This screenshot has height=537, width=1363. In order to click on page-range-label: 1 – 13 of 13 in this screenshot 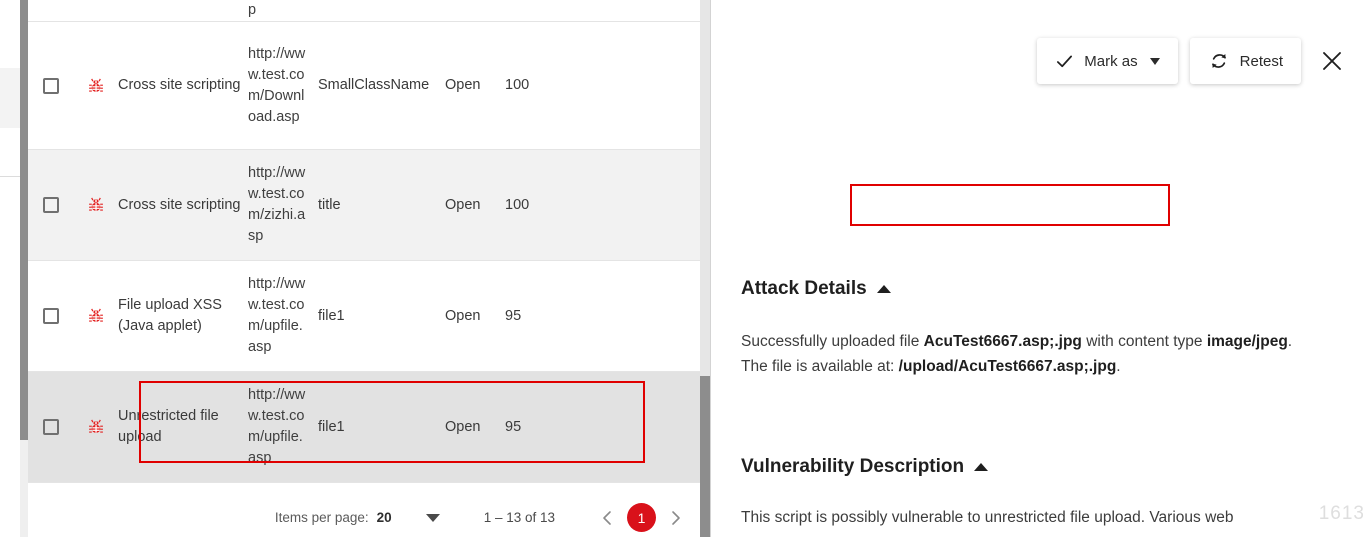, I will do `click(519, 517)`.